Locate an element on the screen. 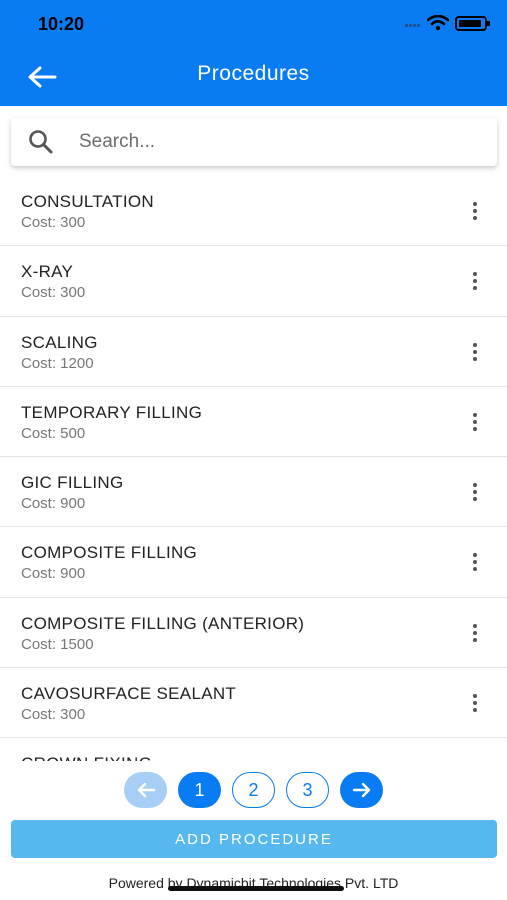 The height and width of the screenshot is (900, 507). search-bar is located at coordinates (254, 142).